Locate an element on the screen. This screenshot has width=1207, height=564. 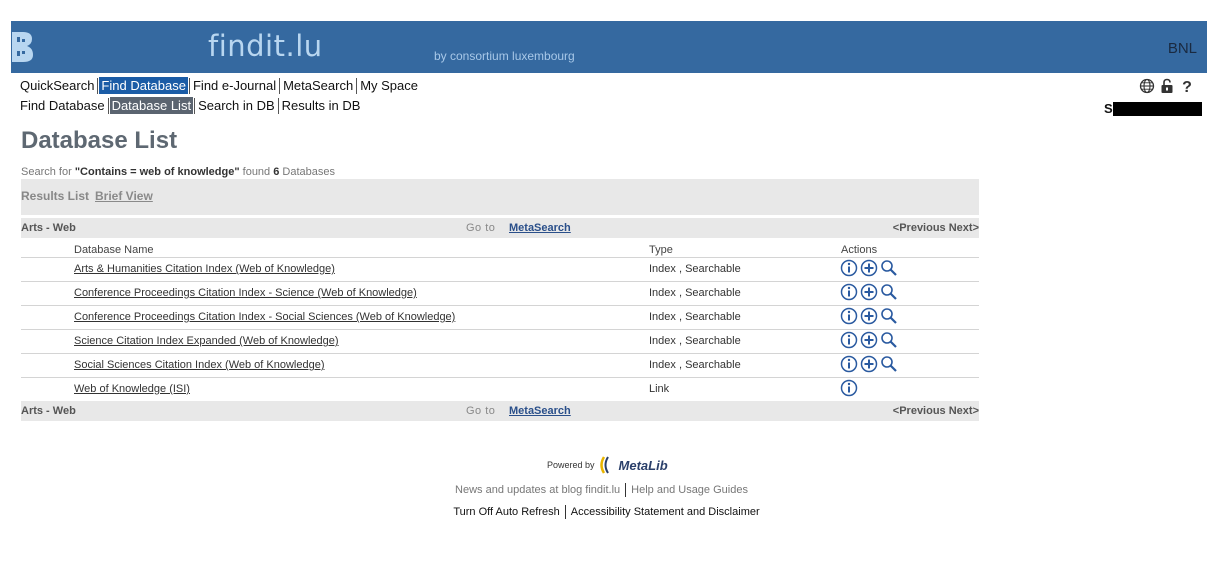
nav-quicksearch: QuickSearch is located at coordinates (57, 85).